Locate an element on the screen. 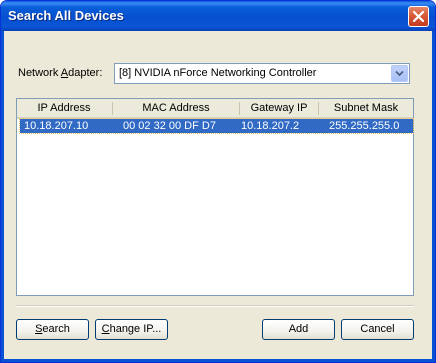 The height and width of the screenshot is (363, 436). column-header-gateway: Gateway IP is located at coordinates (279, 108).